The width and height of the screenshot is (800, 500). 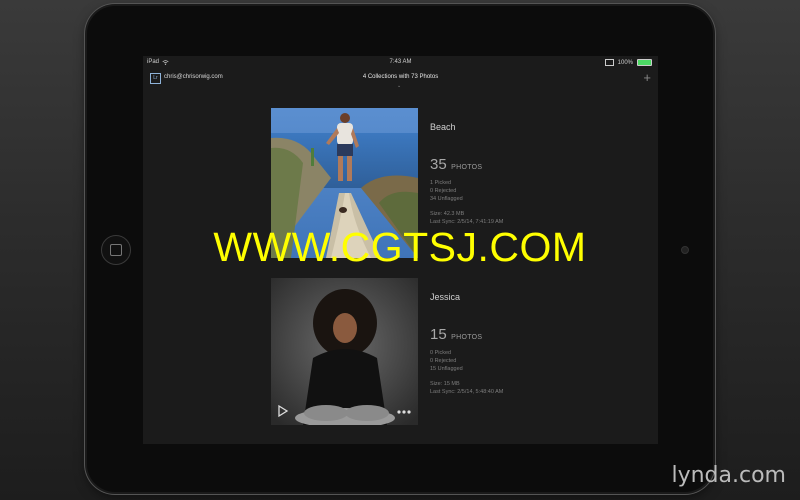 I want to click on collection-thumbnail, so click(x=344, y=351).